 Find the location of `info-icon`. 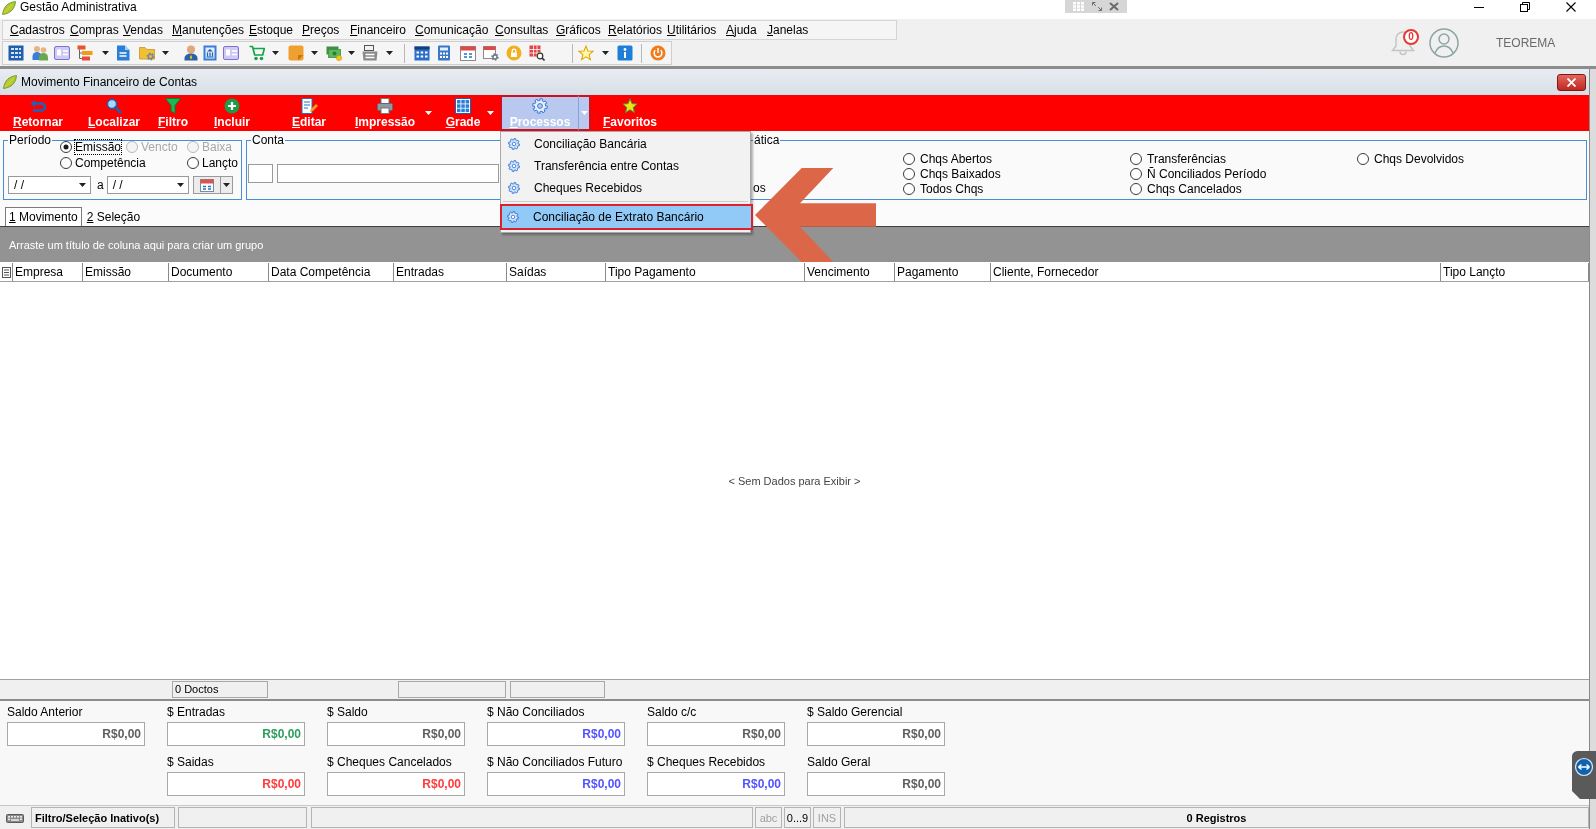

info-icon is located at coordinates (625, 53).